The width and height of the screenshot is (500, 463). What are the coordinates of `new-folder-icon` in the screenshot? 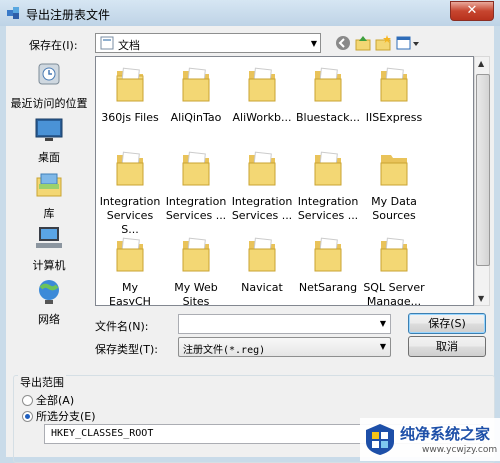 It's located at (383, 43).